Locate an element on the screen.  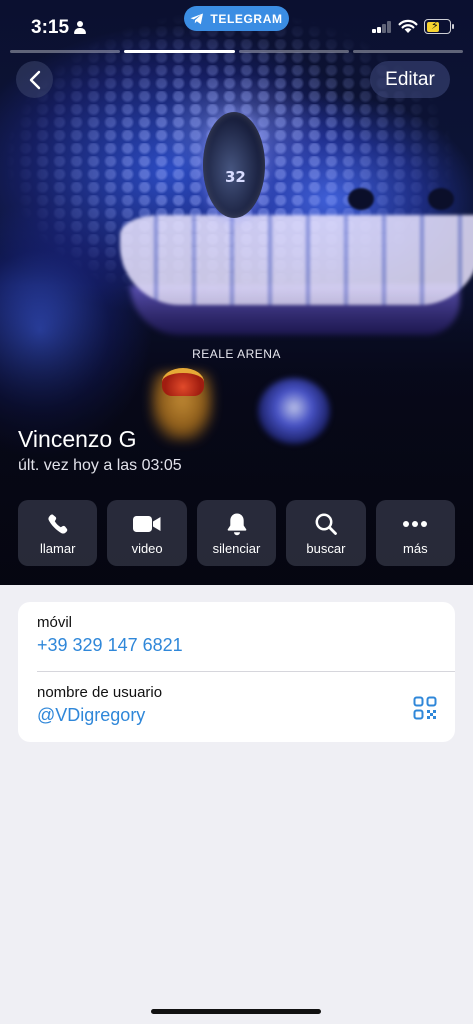
battery-icon: ⚡ is located at coordinates (439, 26).